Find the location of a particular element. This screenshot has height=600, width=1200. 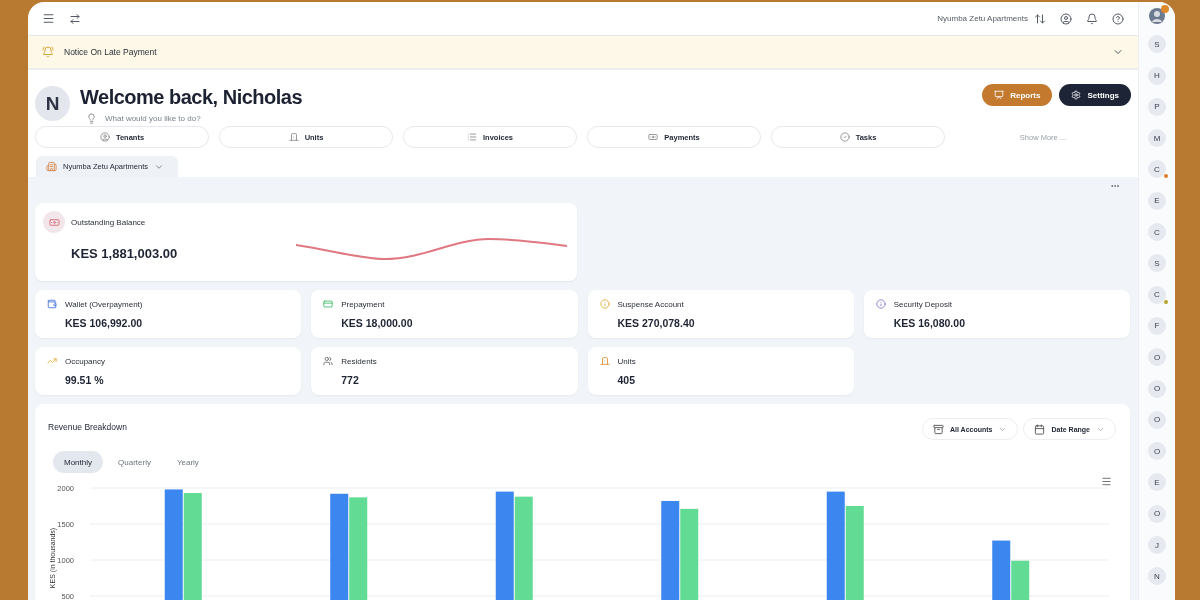

contact-avatar: F is located at coordinates (1157, 325).